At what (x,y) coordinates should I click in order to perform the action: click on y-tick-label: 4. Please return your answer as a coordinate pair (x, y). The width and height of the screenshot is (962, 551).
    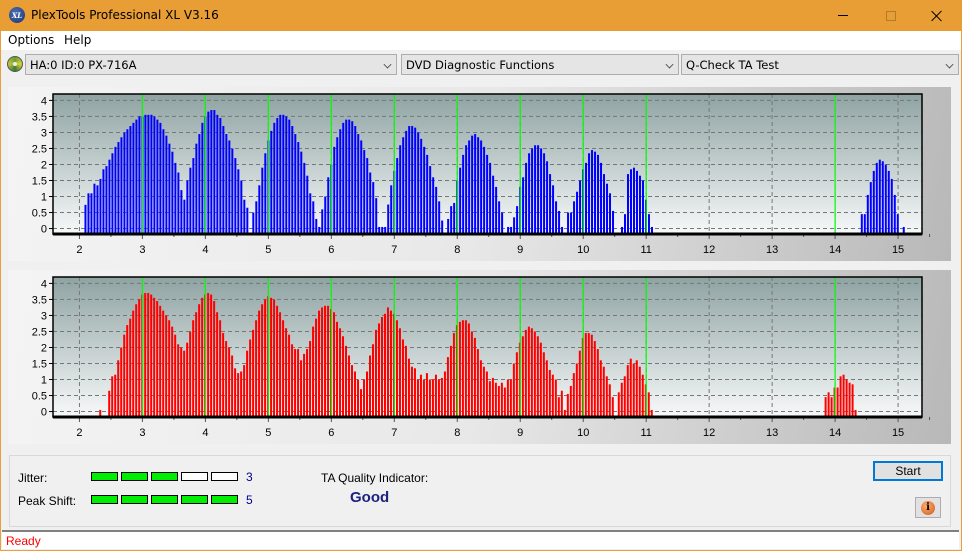
    Looking at the image, I should click on (44, 101).